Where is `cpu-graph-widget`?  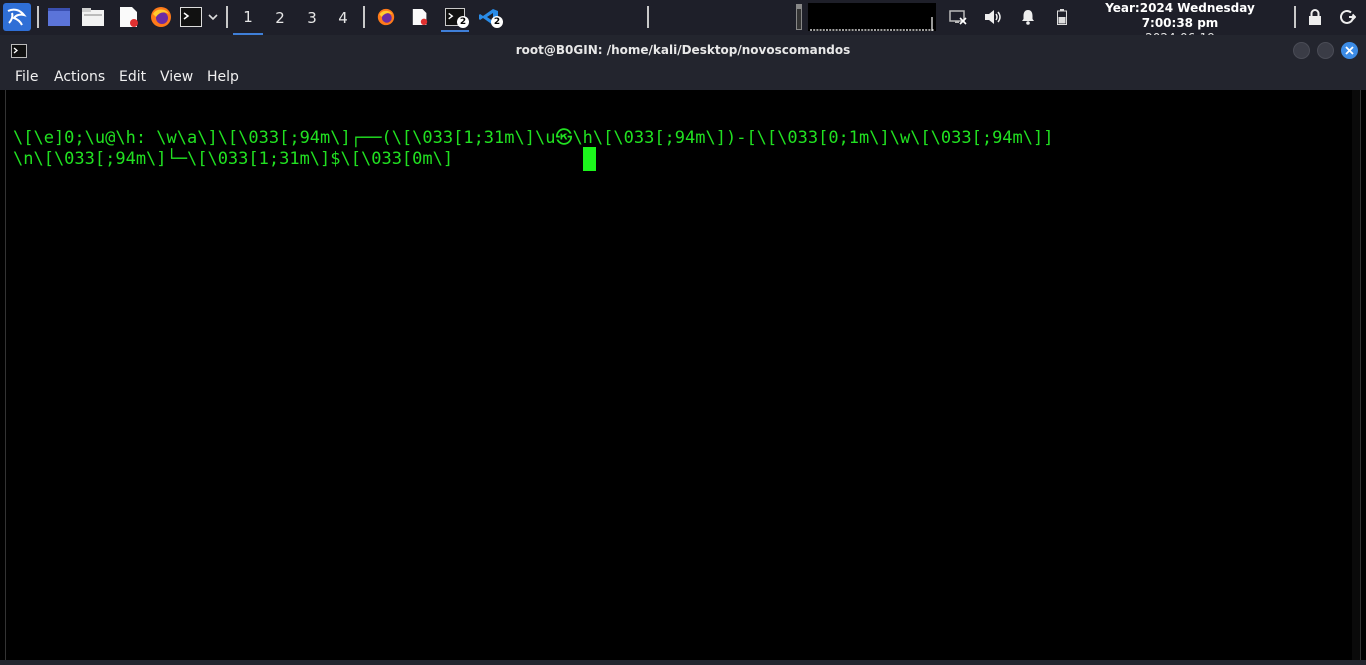
cpu-graph-widget is located at coordinates (865, 17).